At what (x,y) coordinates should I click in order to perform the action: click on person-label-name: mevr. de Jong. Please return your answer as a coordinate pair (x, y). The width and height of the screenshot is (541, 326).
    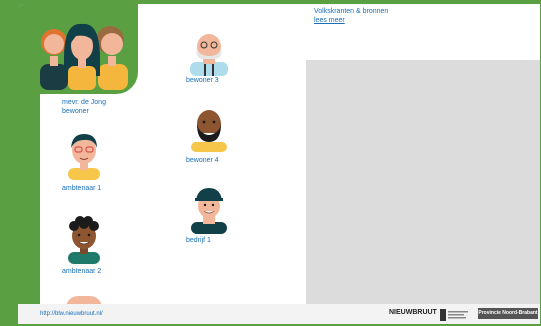
    Looking at the image, I should click on (84, 102).